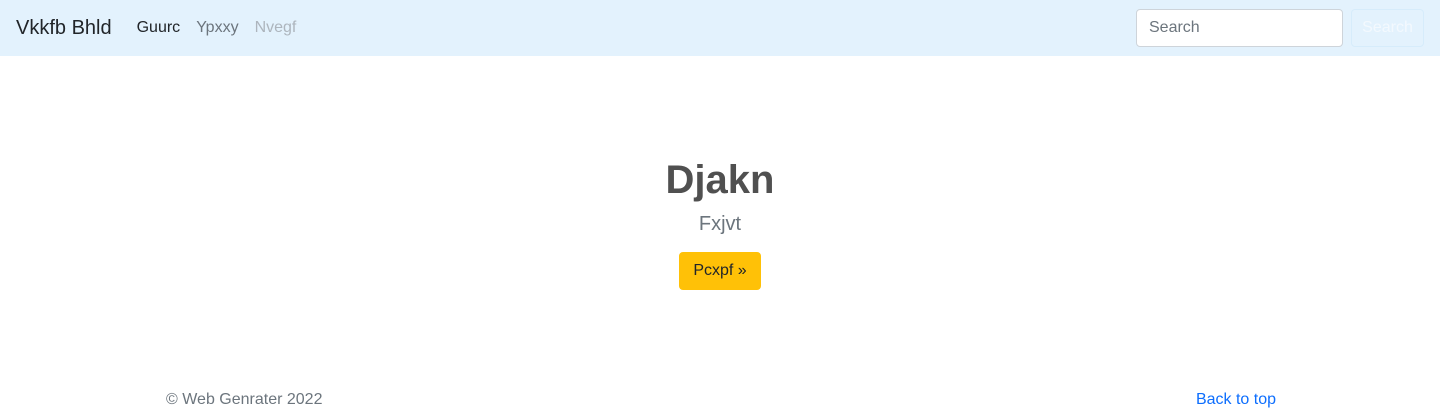 The width and height of the screenshot is (1440, 412). What do you see at coordinates (244, 399) in the screenshot?
I see `copyright-text: © Web Genrater 2022` at bounding box center [244, 399].